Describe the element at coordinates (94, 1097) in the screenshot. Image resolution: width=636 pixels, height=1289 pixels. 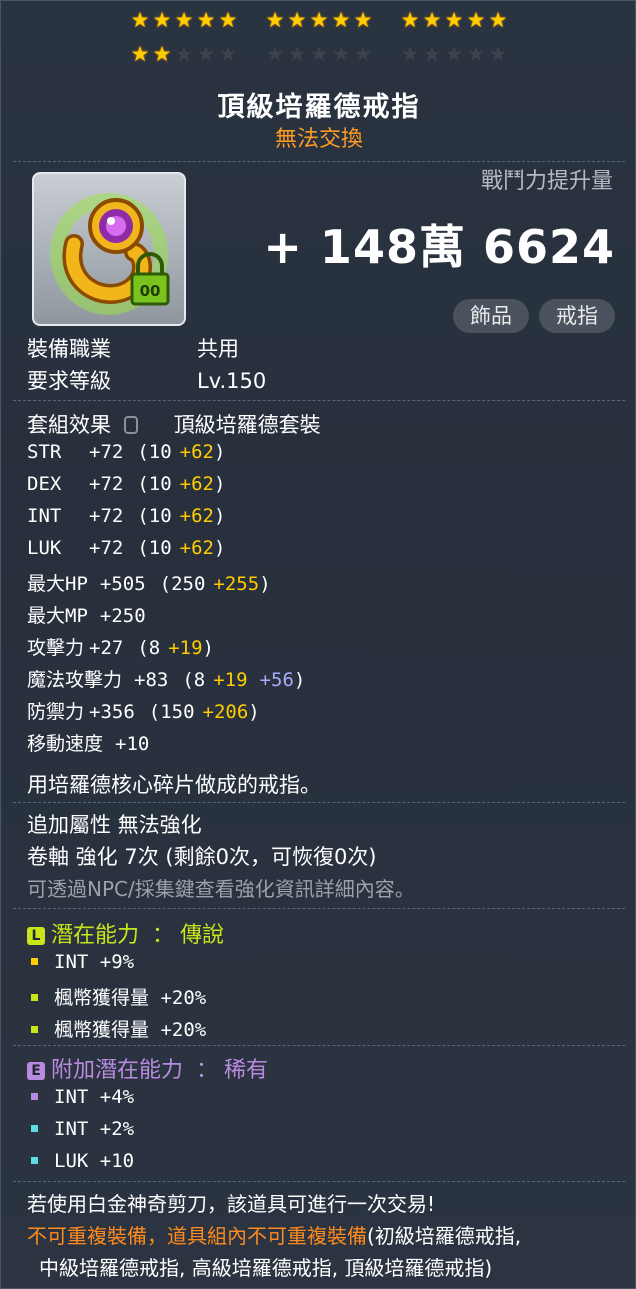
I see `potential-line-text: INT +4%` at that location.